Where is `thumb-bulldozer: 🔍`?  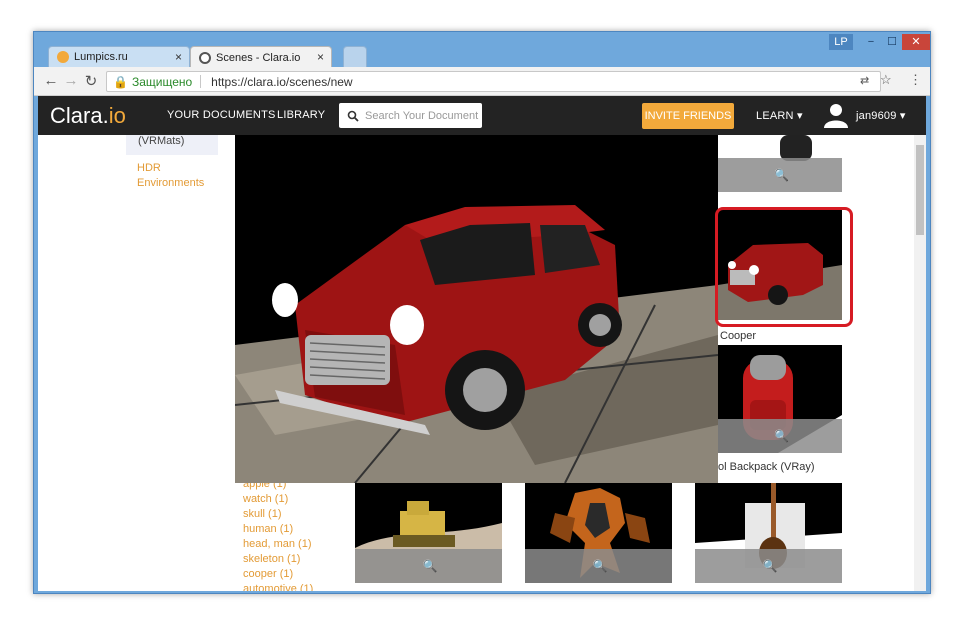
thumb-bulldozer: 🔍 is located at coordinates (428, 533).